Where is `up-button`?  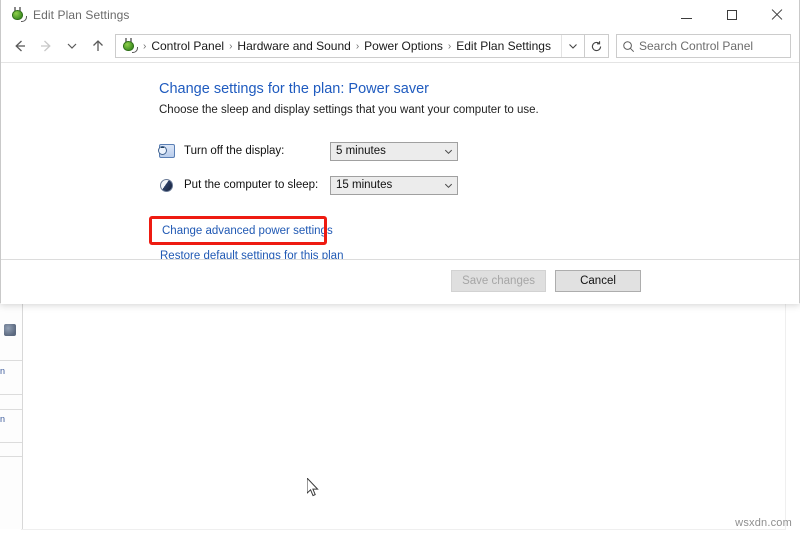 up-button is located at coordinates (98, 46).